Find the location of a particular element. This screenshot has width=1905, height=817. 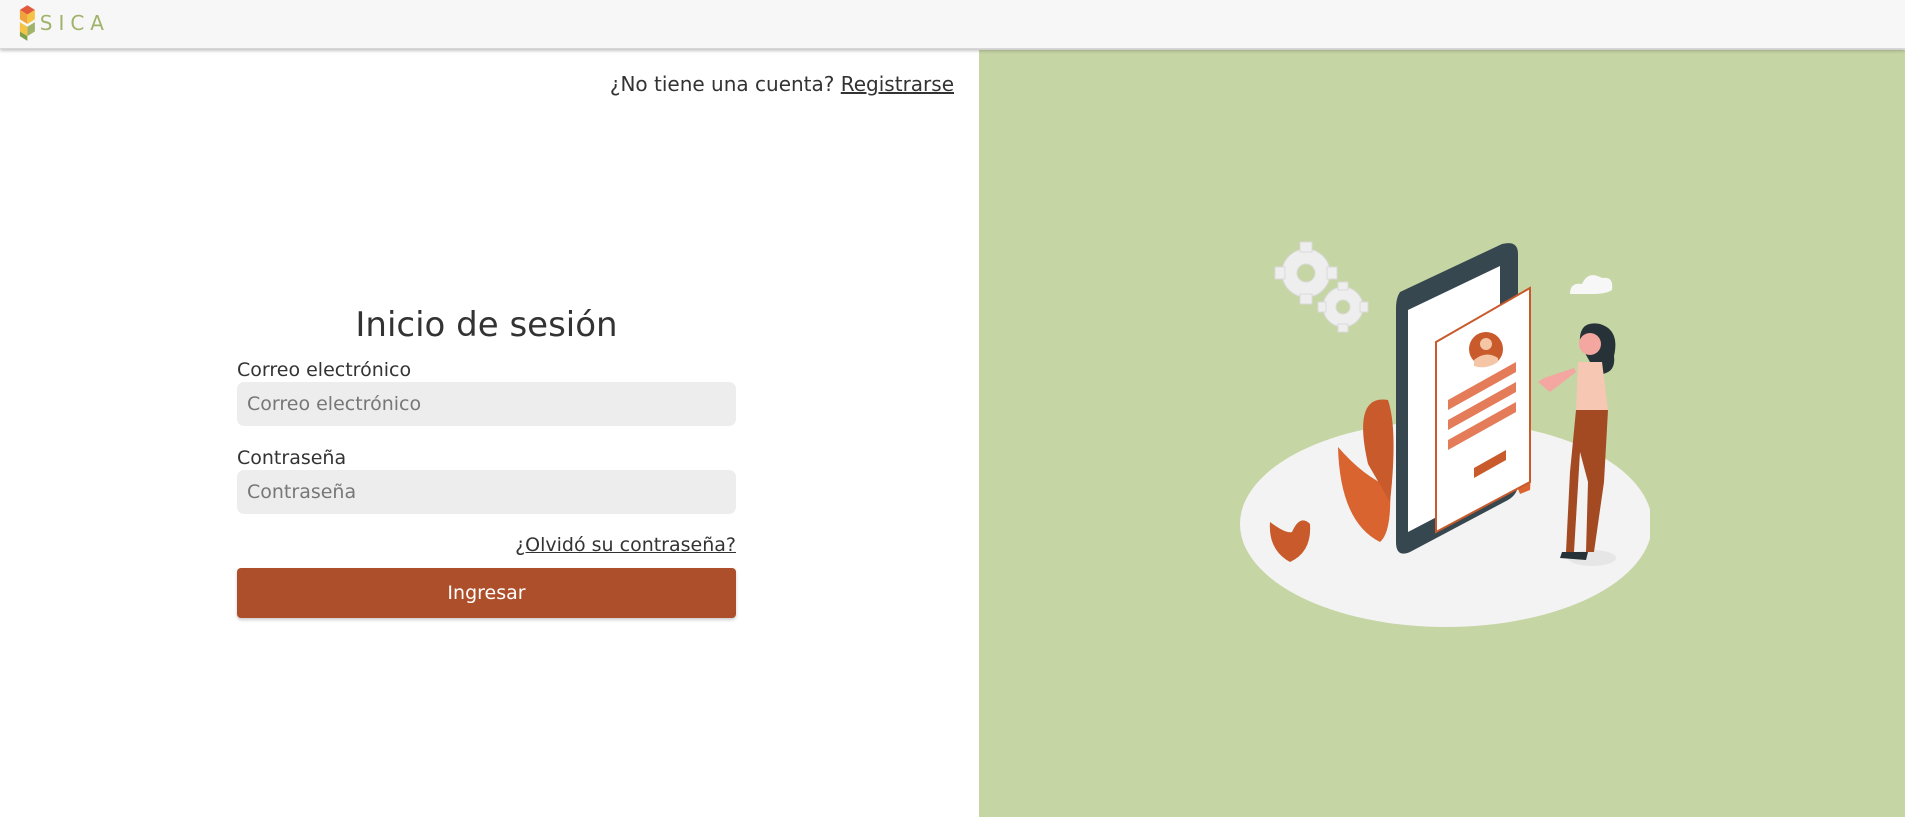

brand-name: SICA is located at coordinates (74, 23).